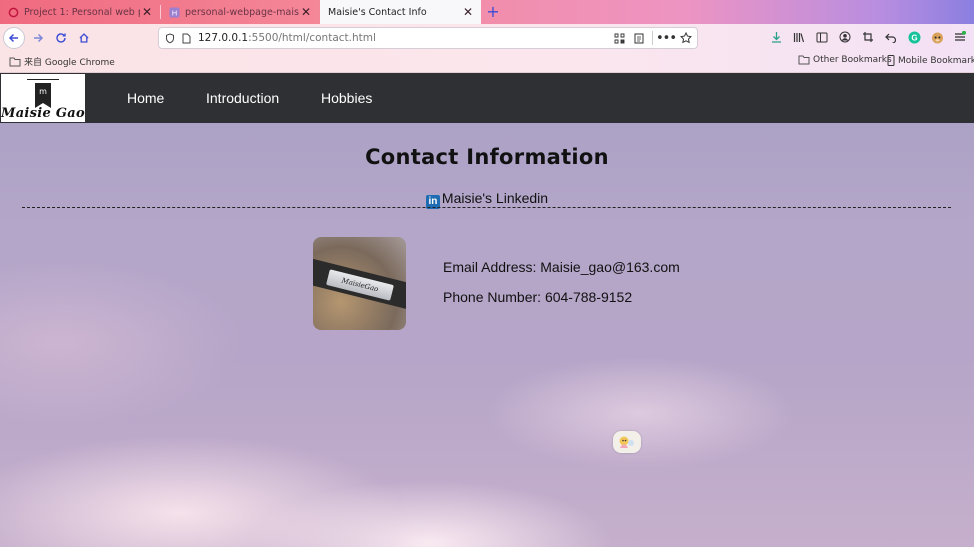  Describe the element at coordinates (538, 297) in the screenshot. I see `phone-number: Phone Number: 604-788-9152` at that location.